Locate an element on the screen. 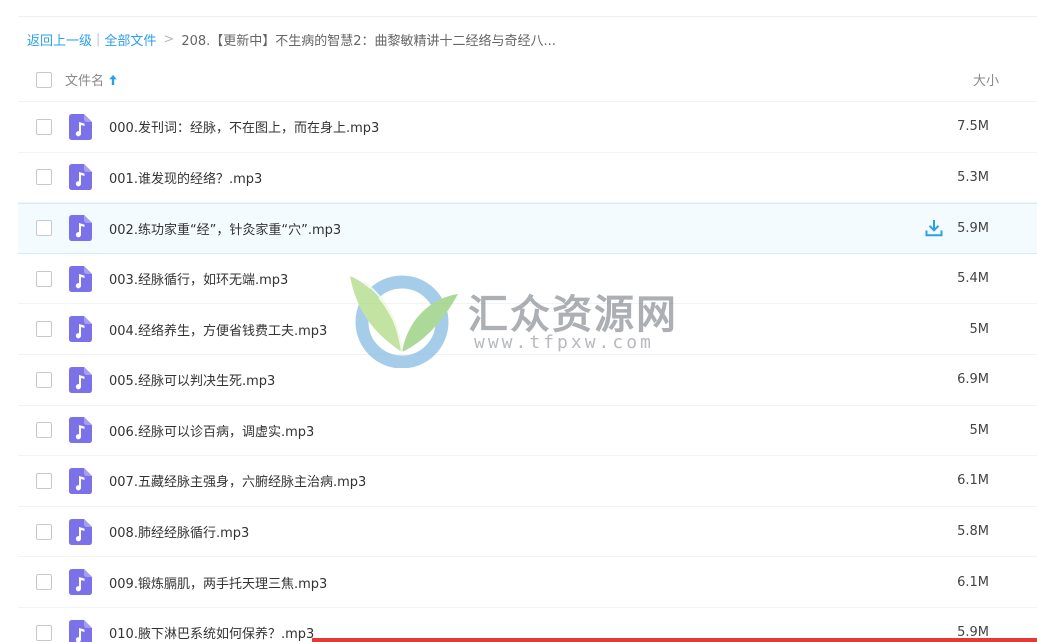 This screenshot has width=1037, height=642. download-icon is located at coordinates (934, 228).